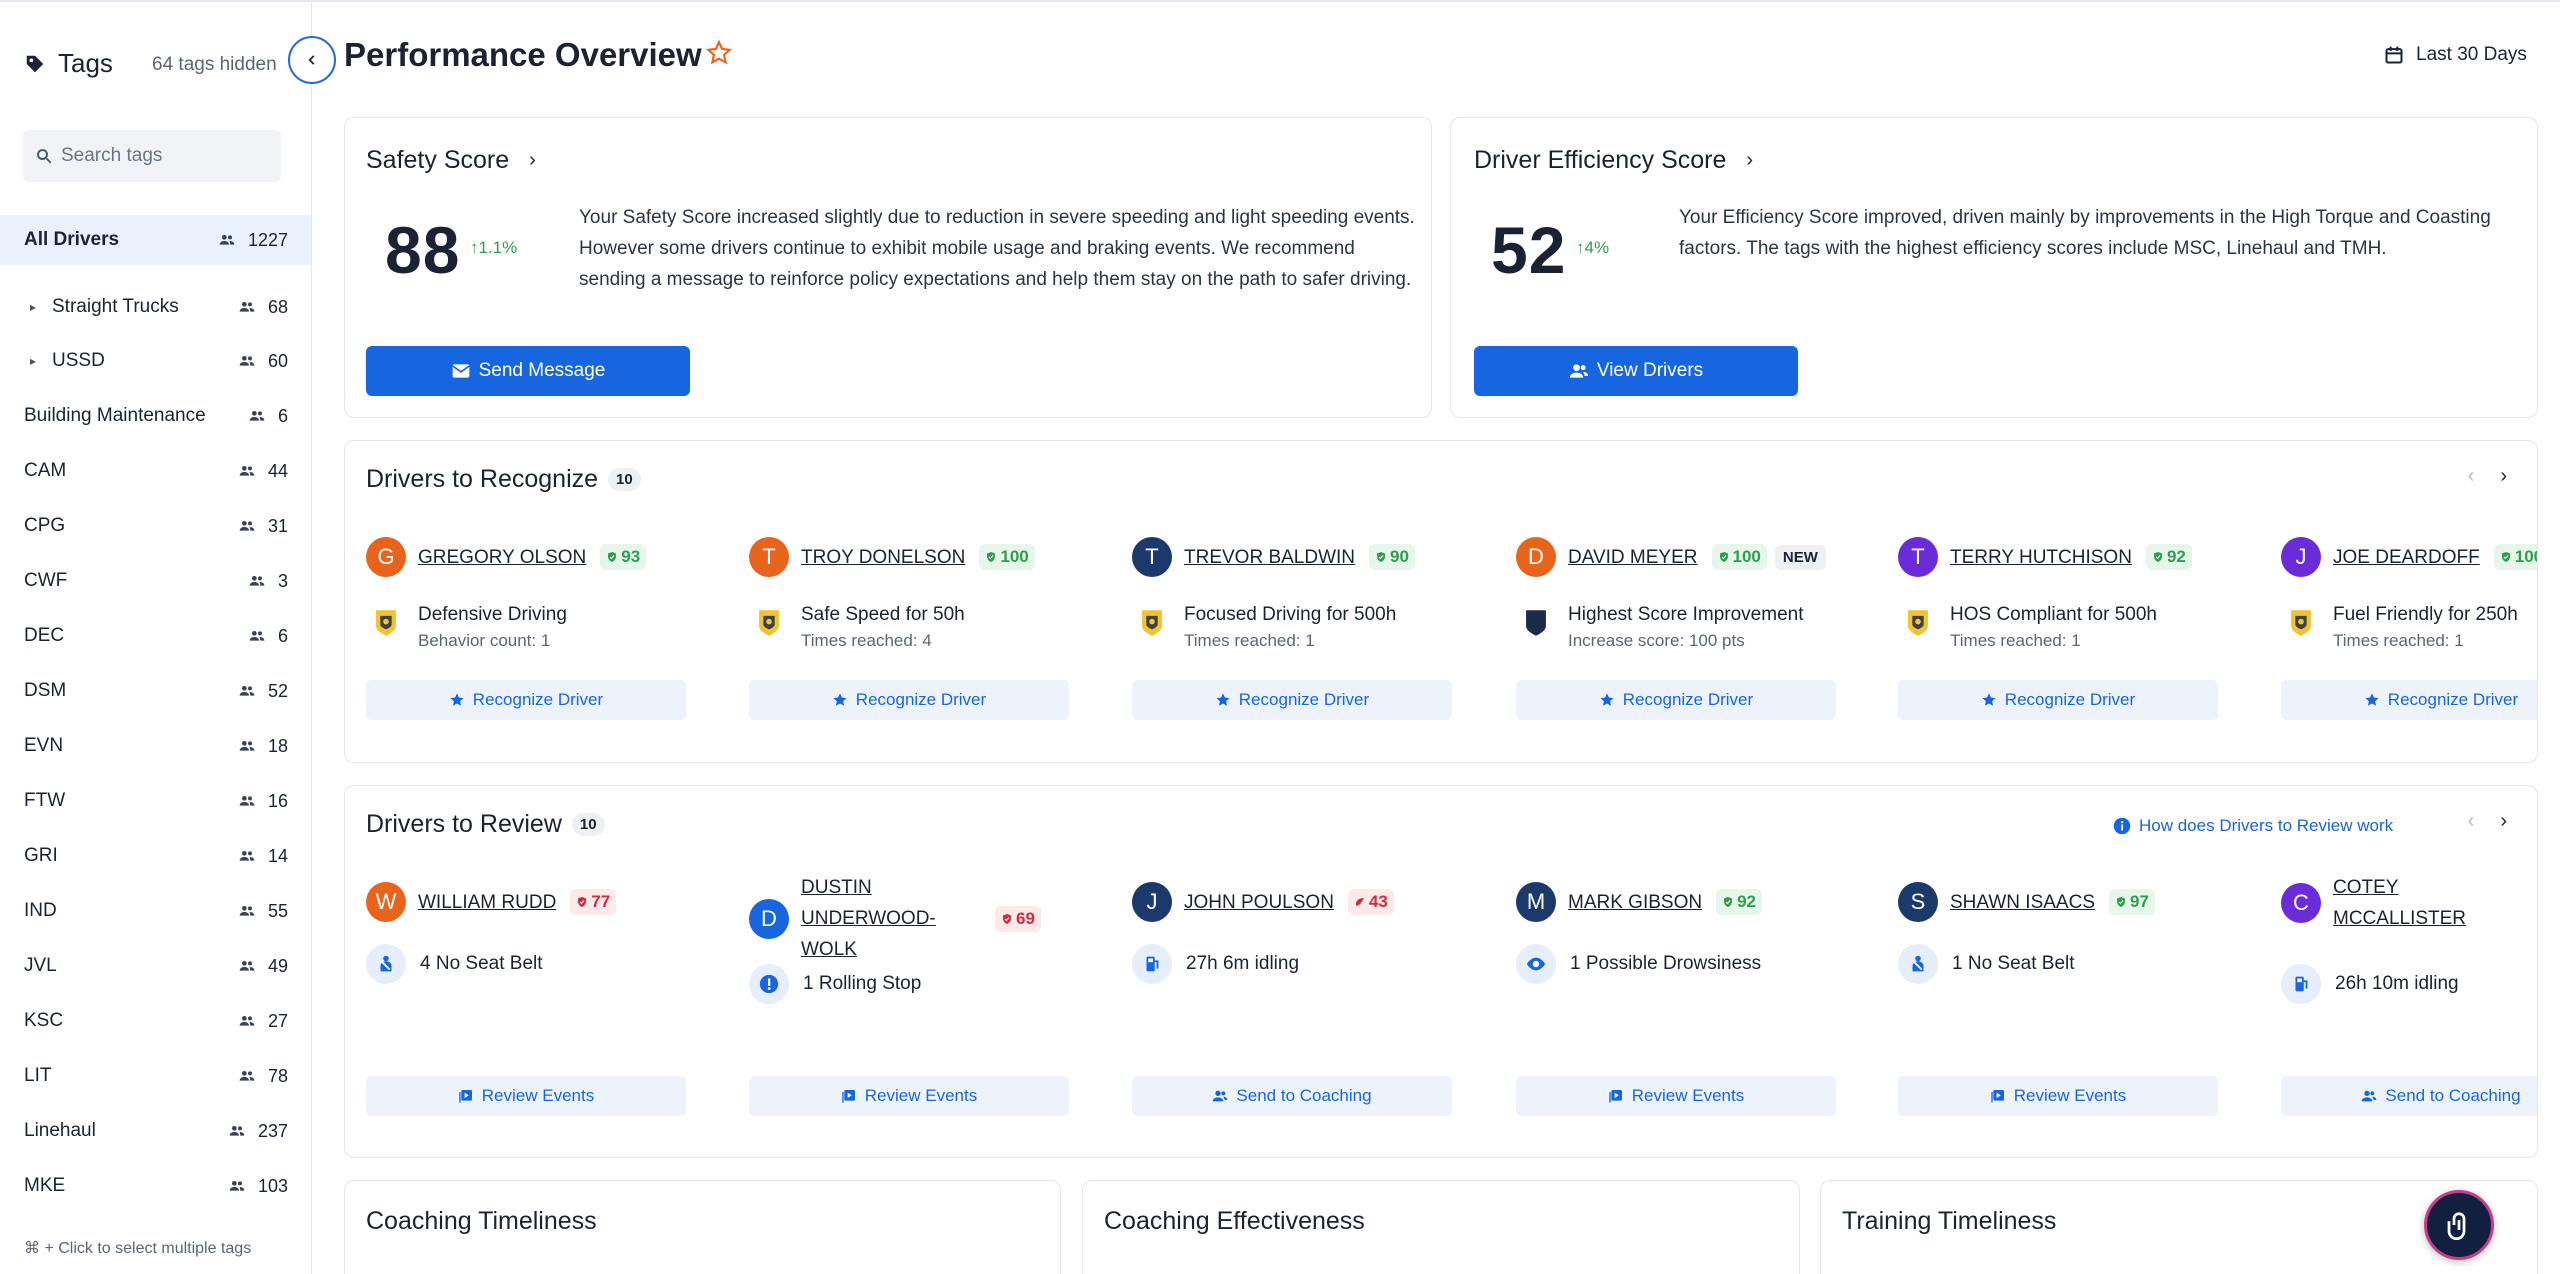 The height and width of the screenshot is (1274, 2560). What do you see at coordinates (1392, 557) in the screenshot?
I see `safety-score-pill: 90` at bounding box center [1392, 557].